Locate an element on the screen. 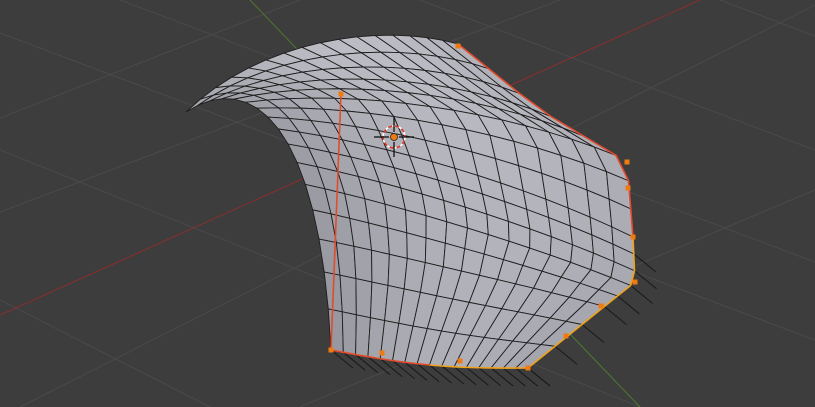 Image resolution: width=815 pixels, height=407 pixels. cursor-center is located at coordinates (394, 137).